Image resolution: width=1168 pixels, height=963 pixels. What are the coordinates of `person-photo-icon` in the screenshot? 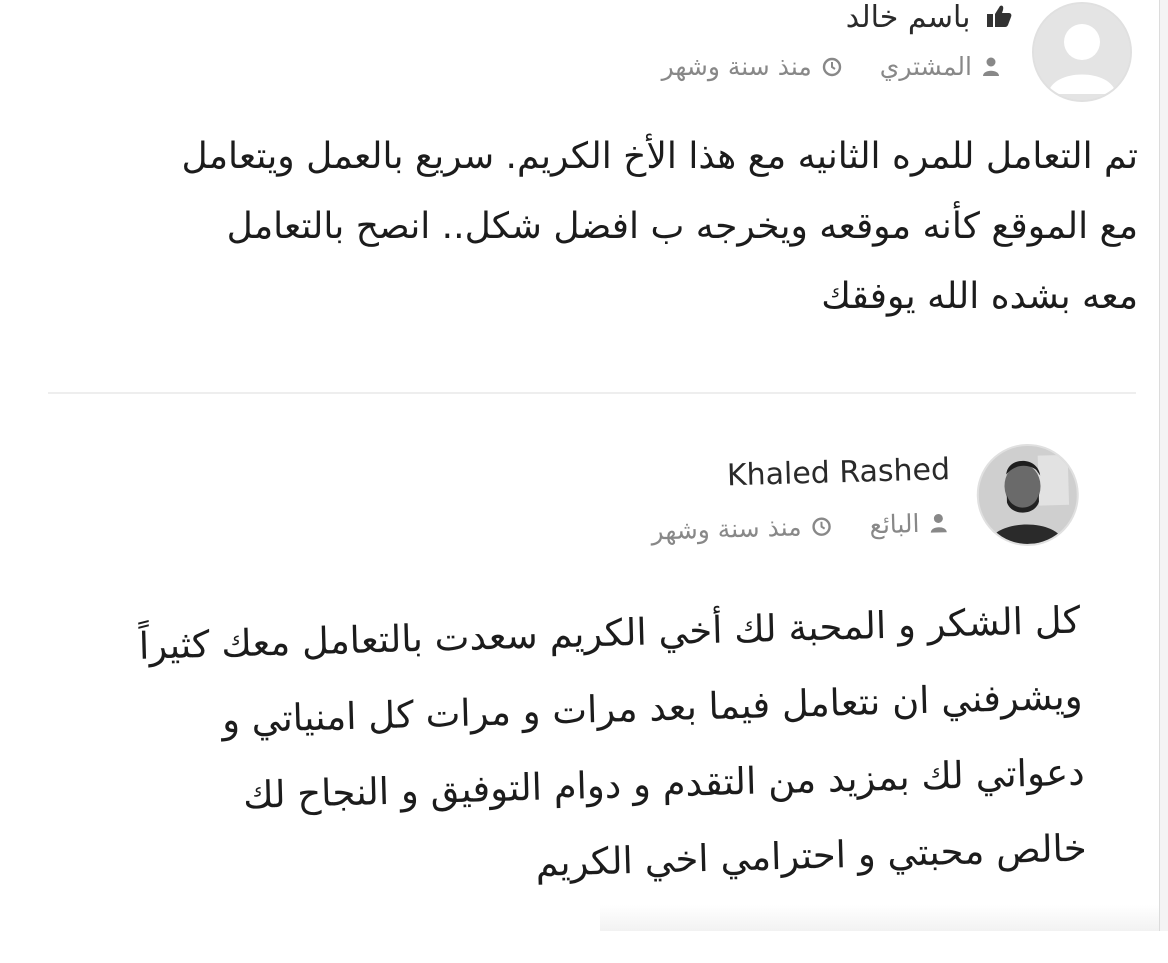 It's located at (1028, 495).